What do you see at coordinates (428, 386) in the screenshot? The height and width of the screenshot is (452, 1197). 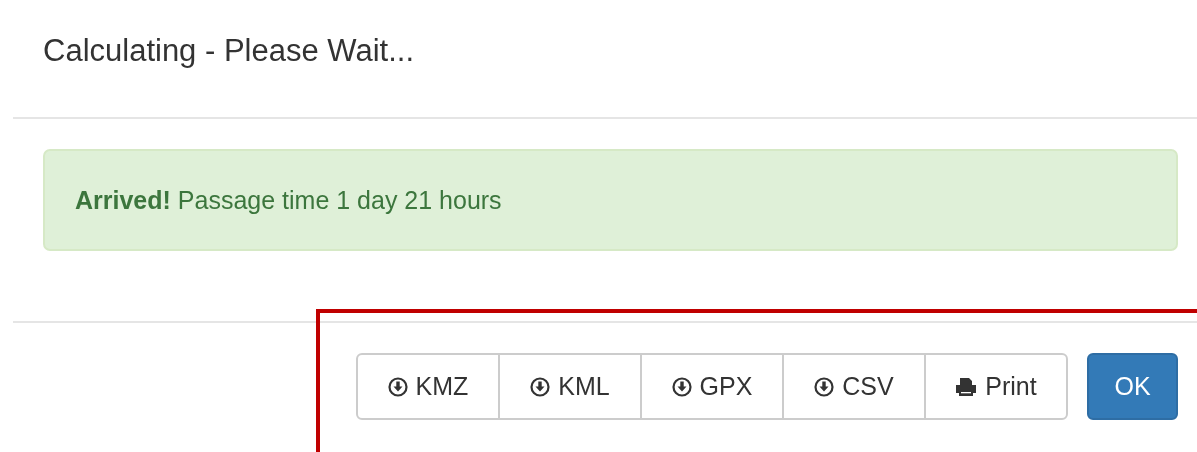 I see `download-button: KMZ` at bounding box center [428, 386].